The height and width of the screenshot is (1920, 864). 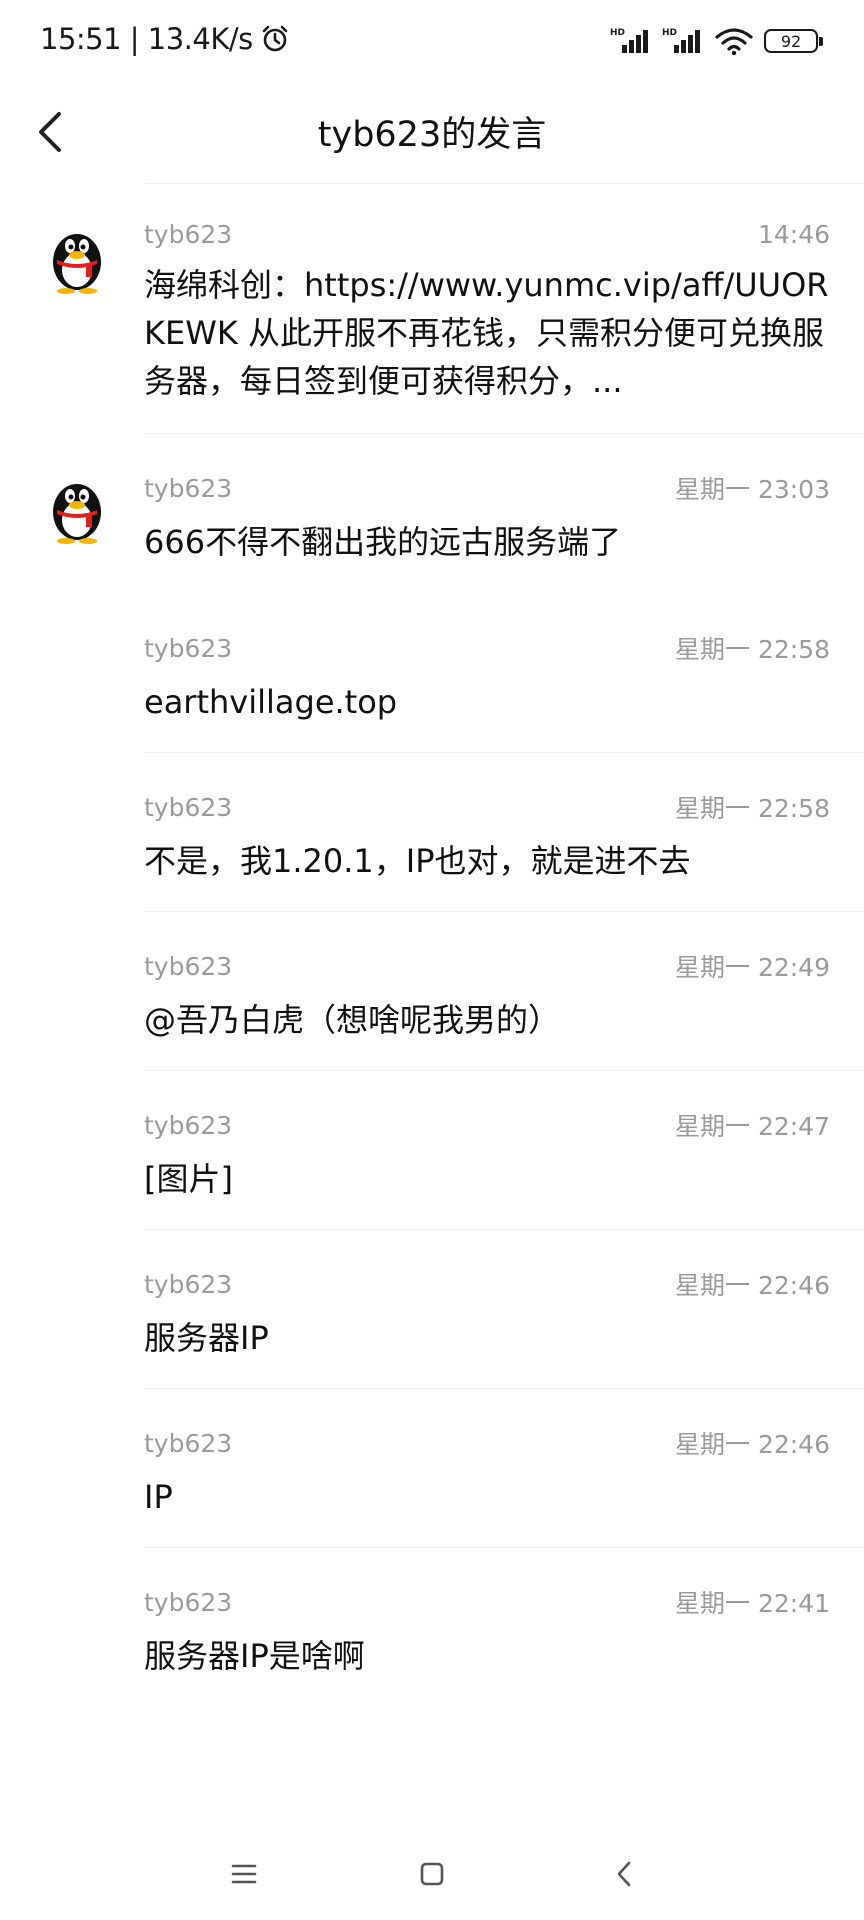 What do you see at coordinates (188, 1179) in the screenshot?
I see `message-text: [图片]` at bounding box center [188, 1179].